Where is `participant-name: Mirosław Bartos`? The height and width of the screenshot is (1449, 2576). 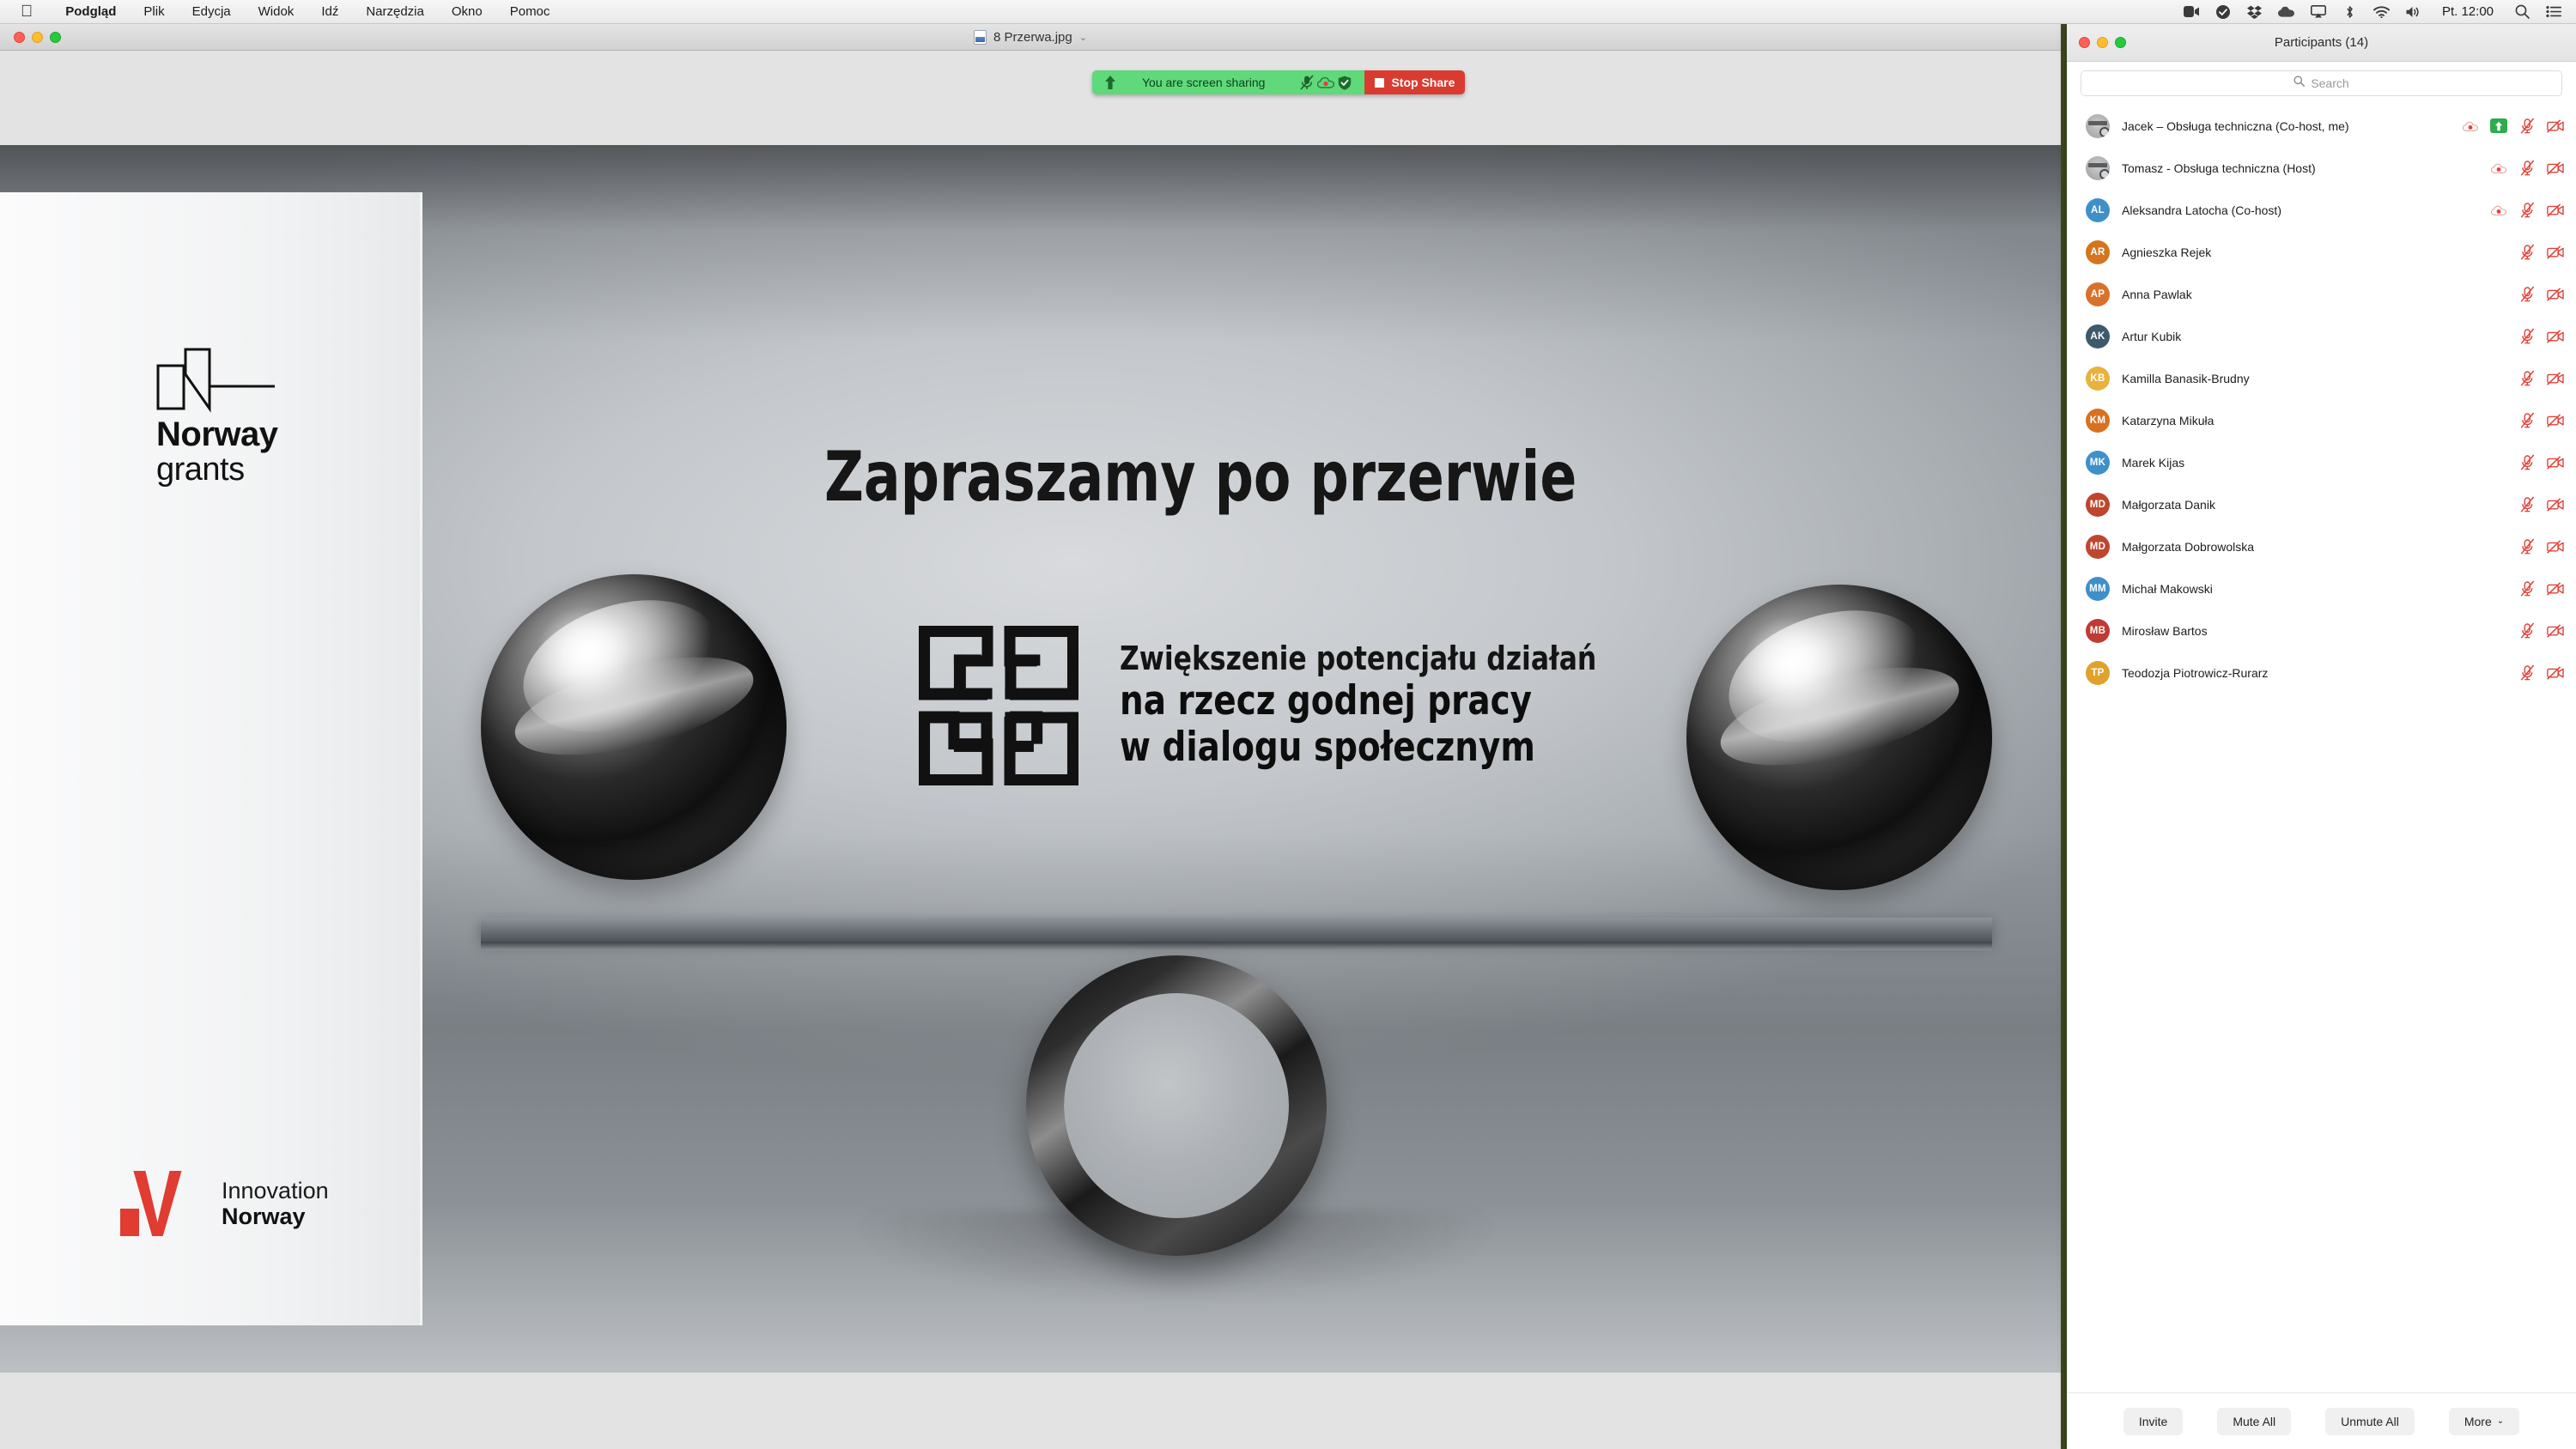 participant-name: Mirosław Bartos is located at coordinates (2165, 630).